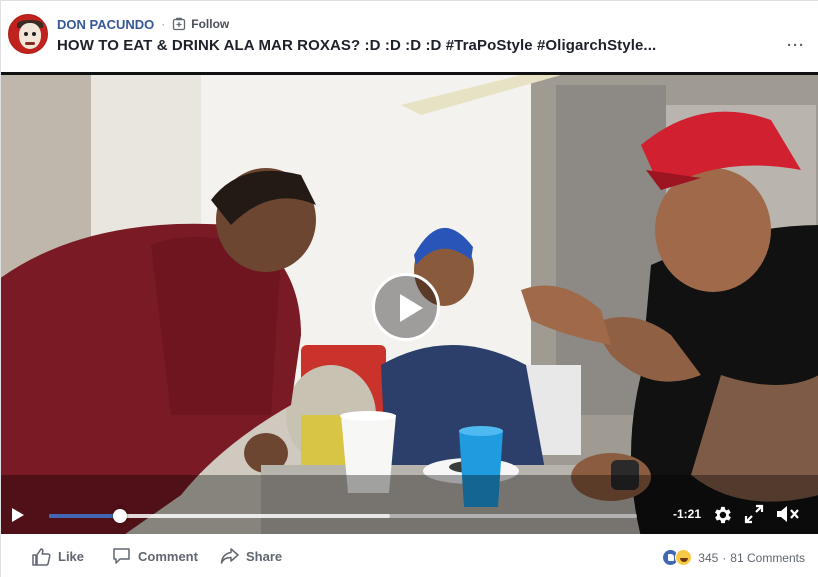  I want to click on progress-bar, so click(84, 516).